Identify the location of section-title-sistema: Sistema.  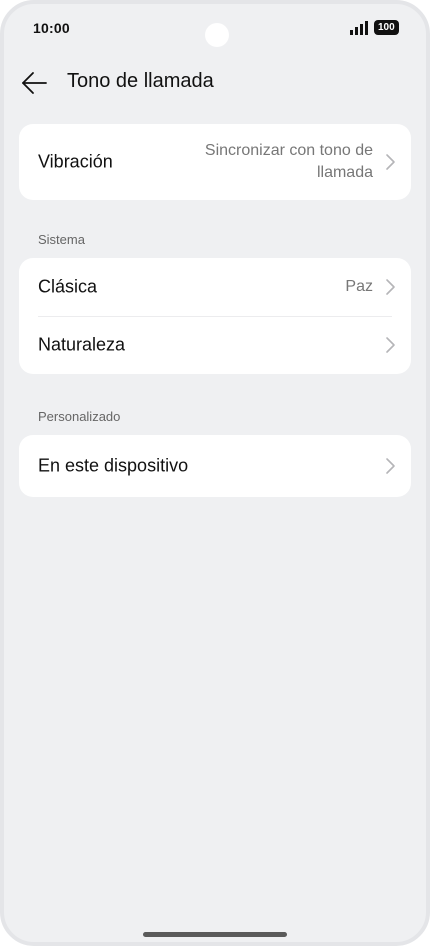
(61, 239).